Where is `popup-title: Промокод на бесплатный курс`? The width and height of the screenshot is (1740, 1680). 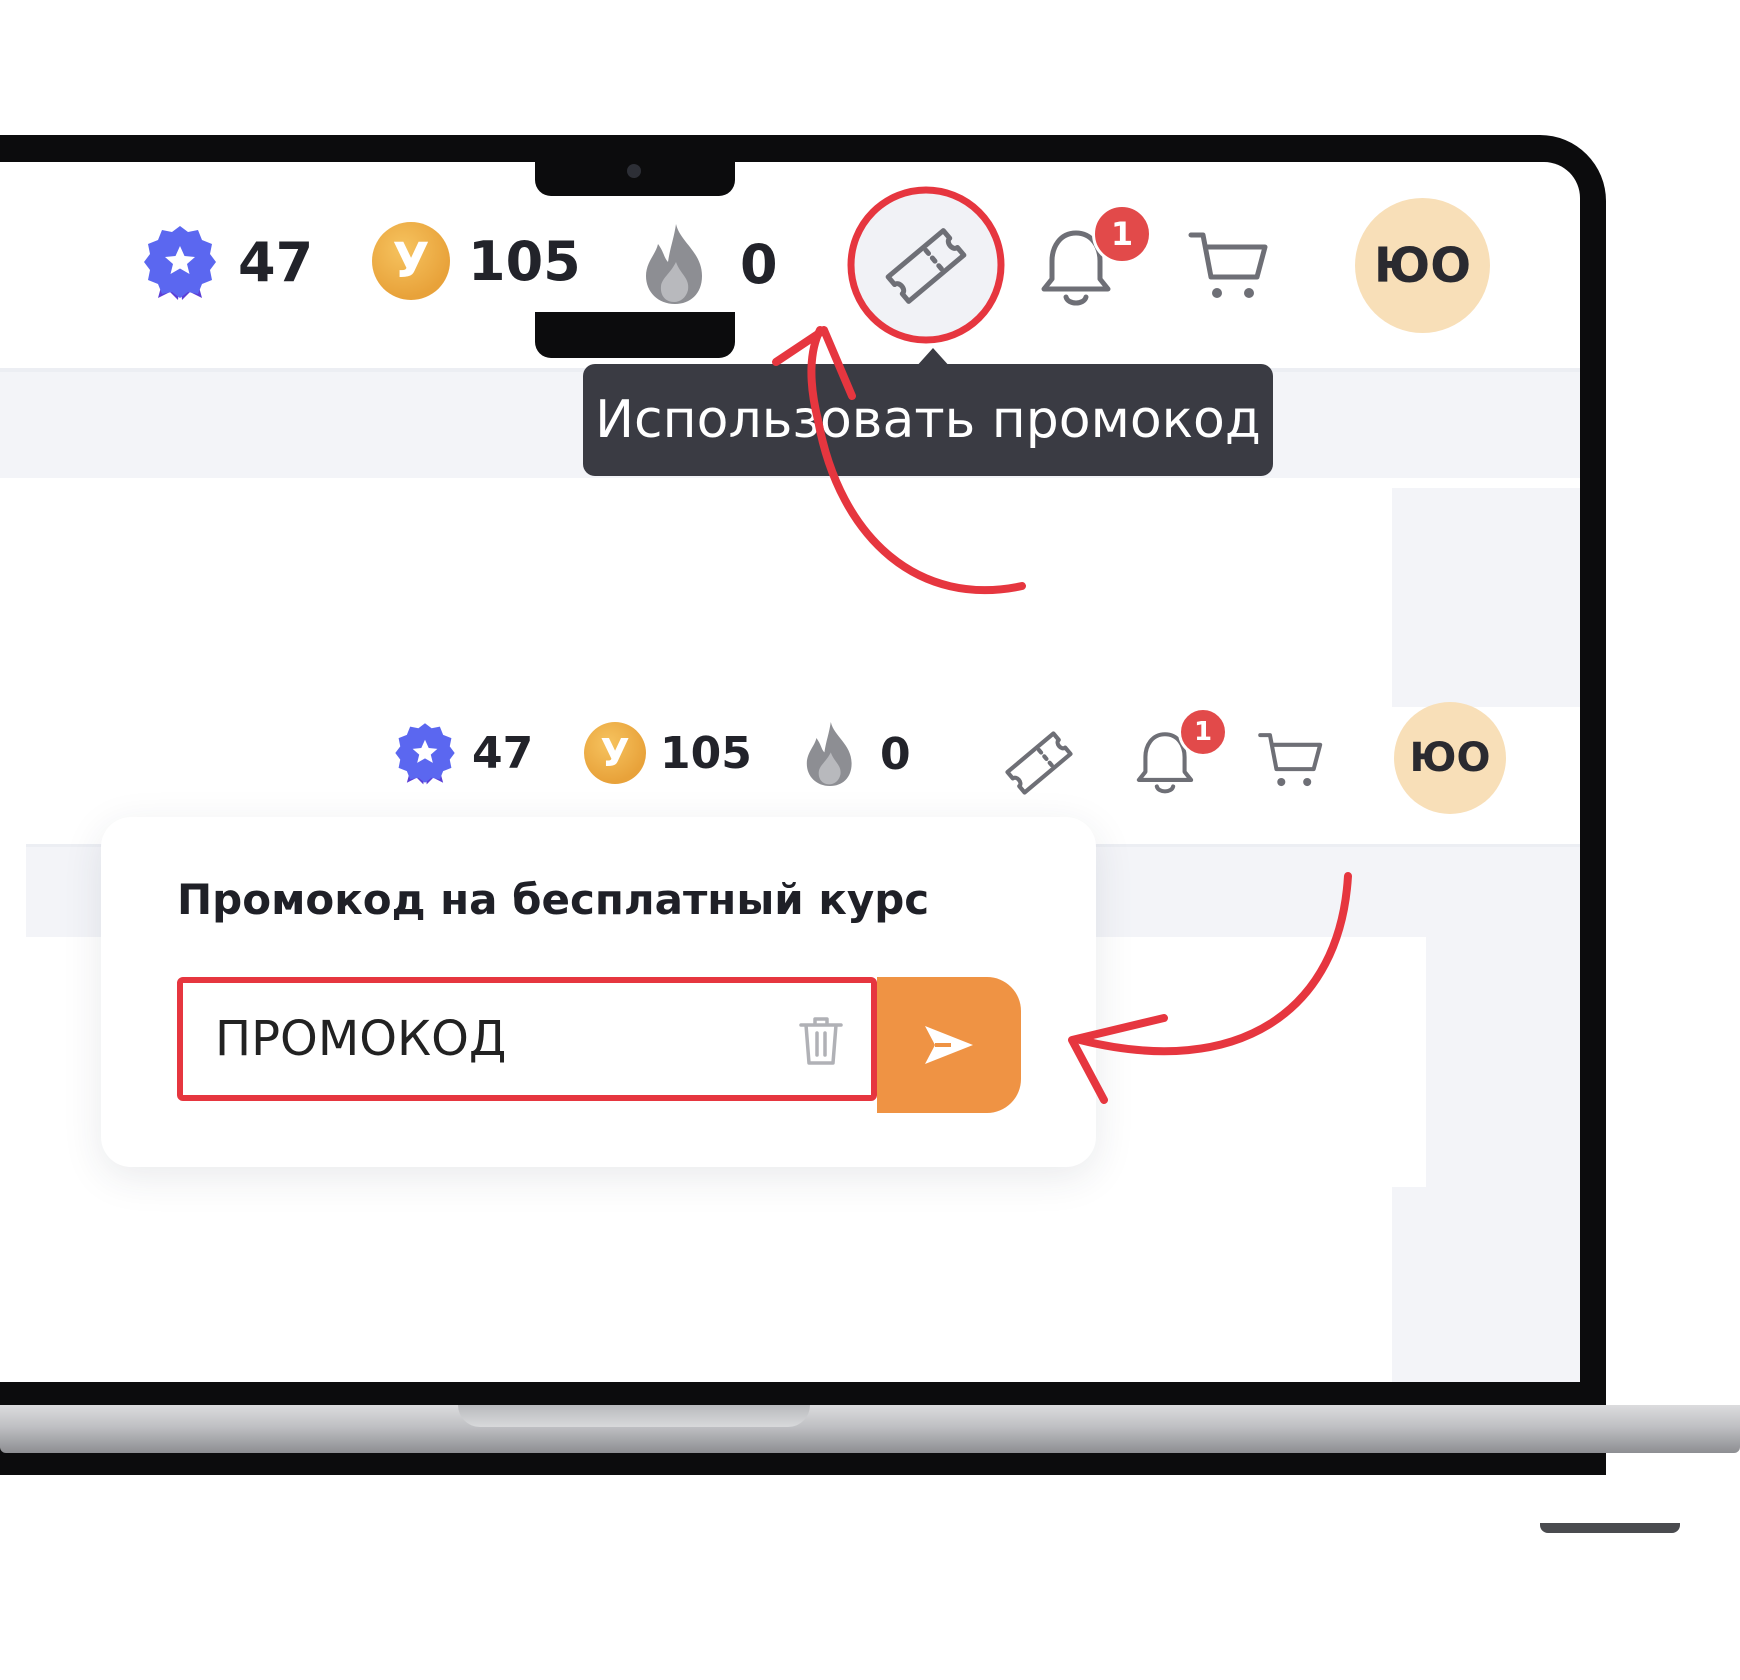
popup-title: Промокод на бесплатный курс is located at coordinates (553, 899).